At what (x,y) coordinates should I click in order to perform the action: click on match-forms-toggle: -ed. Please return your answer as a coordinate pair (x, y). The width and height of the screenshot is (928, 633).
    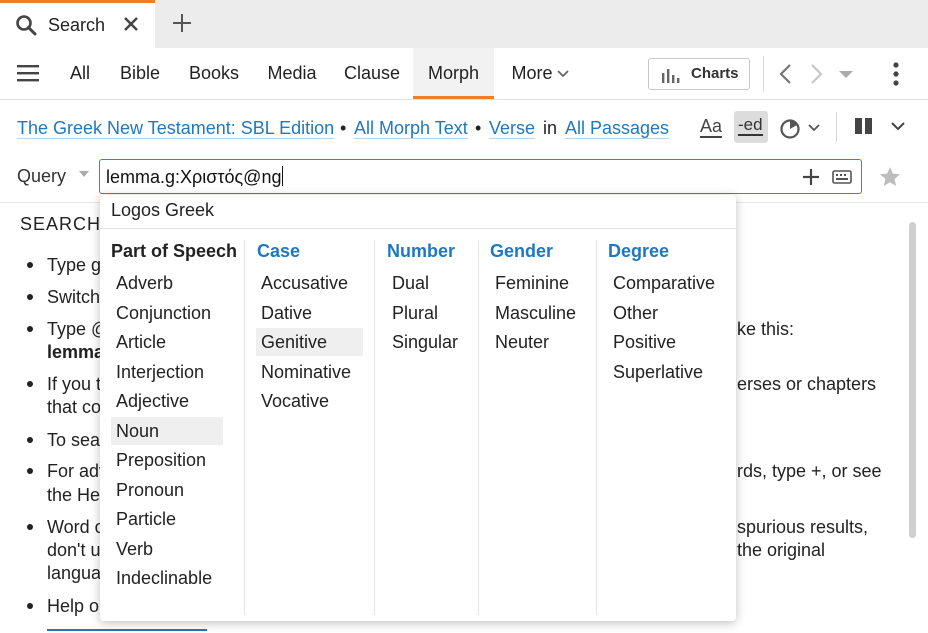
    Looking at the image, I should click on (751, 127).